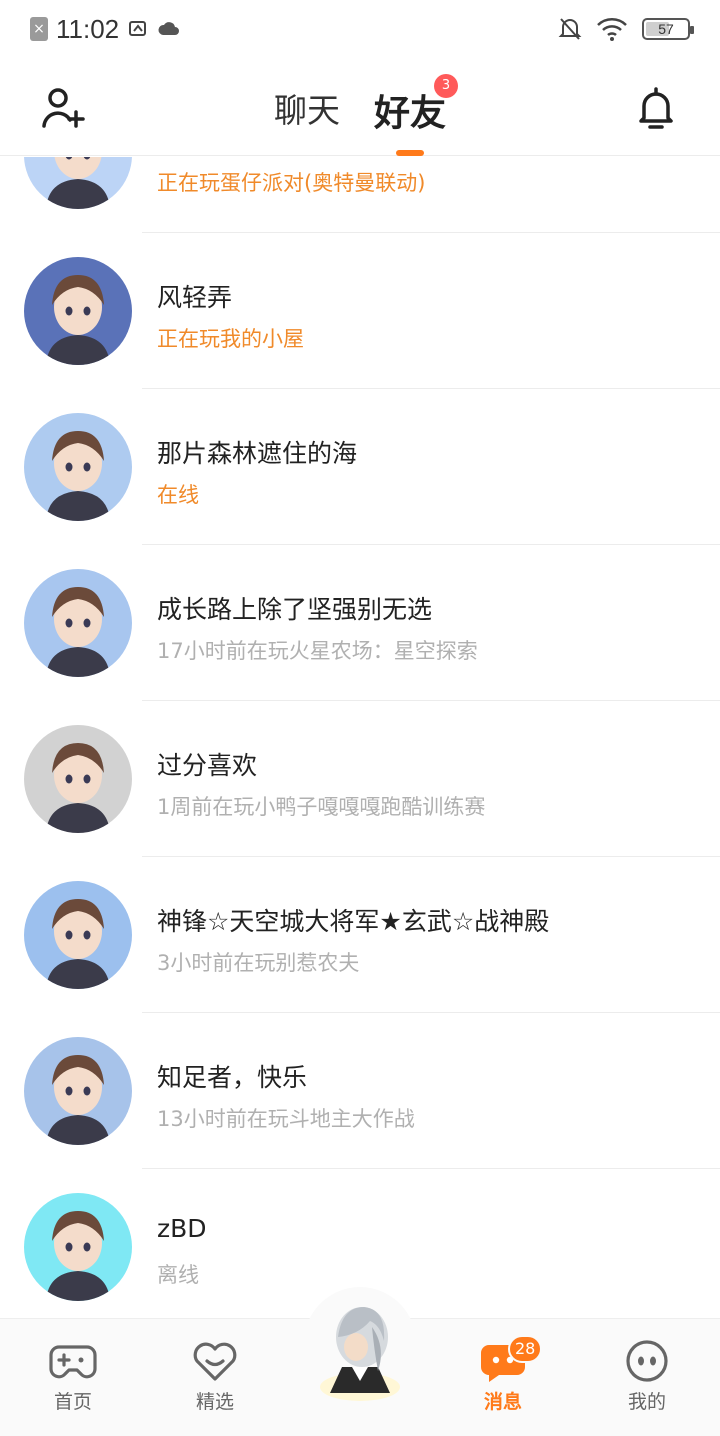 The image size is (720, 1436). Describe the element at coordinates (138, 28) in the screenshot. I see `screenshot-icon` at that location.